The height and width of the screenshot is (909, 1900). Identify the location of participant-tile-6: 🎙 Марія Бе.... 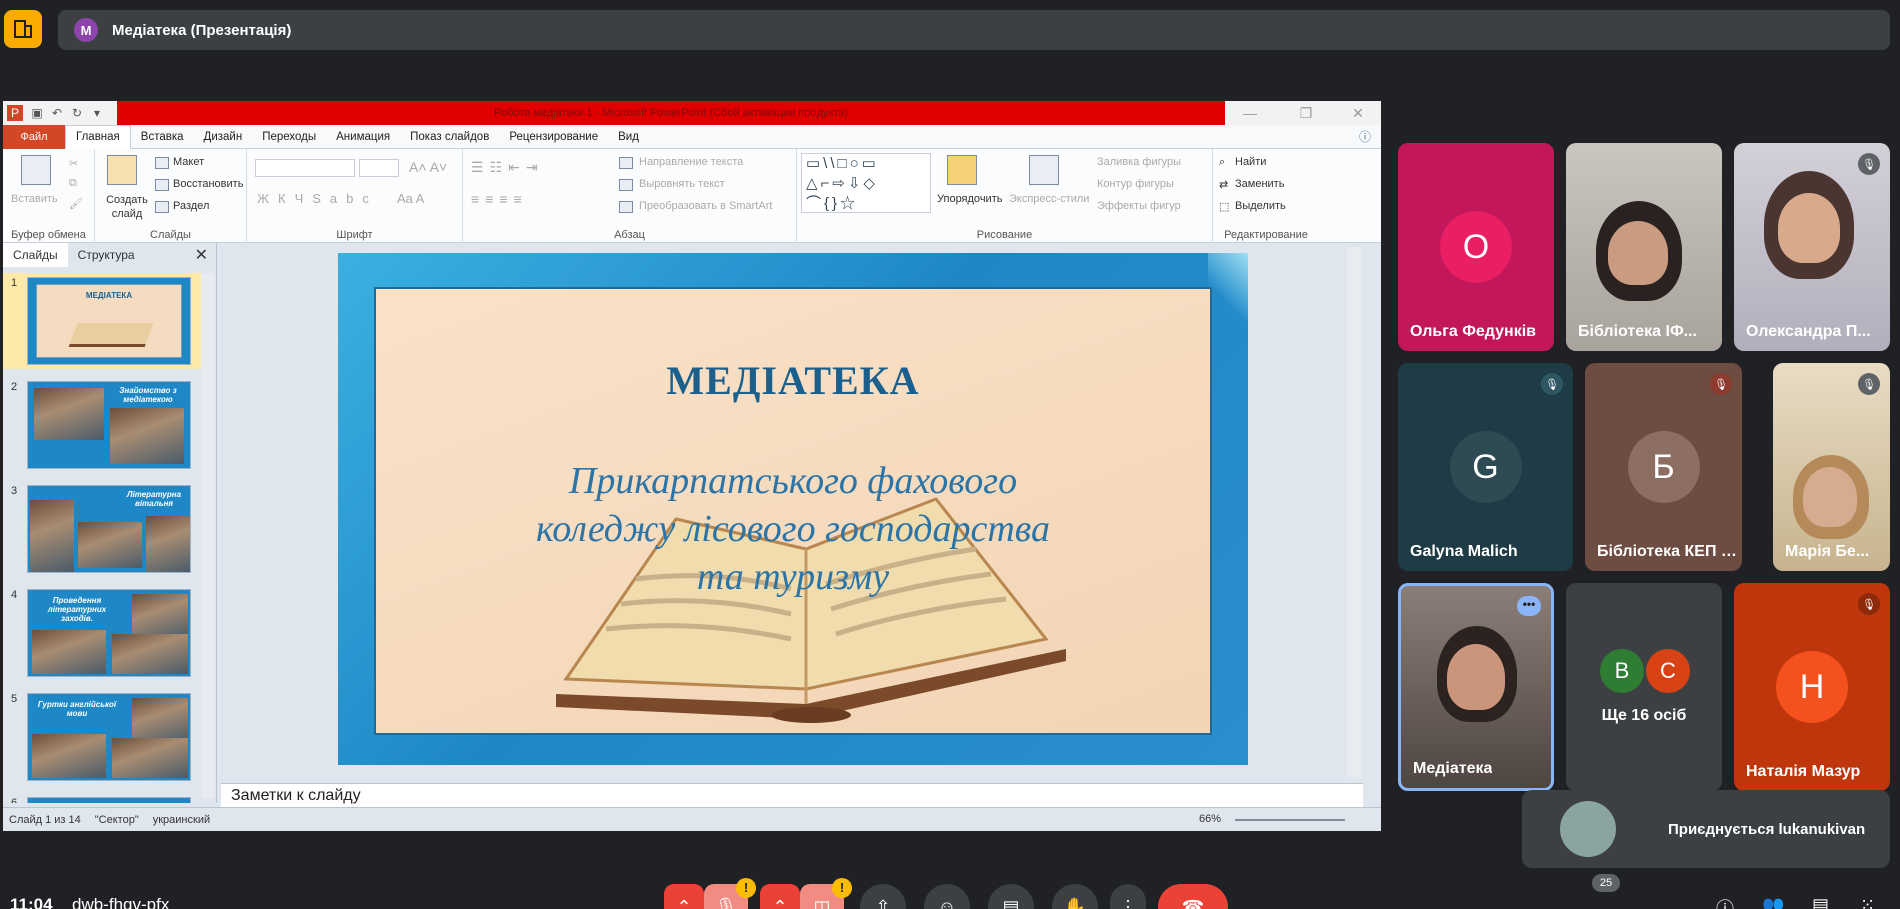
(1831, 467).